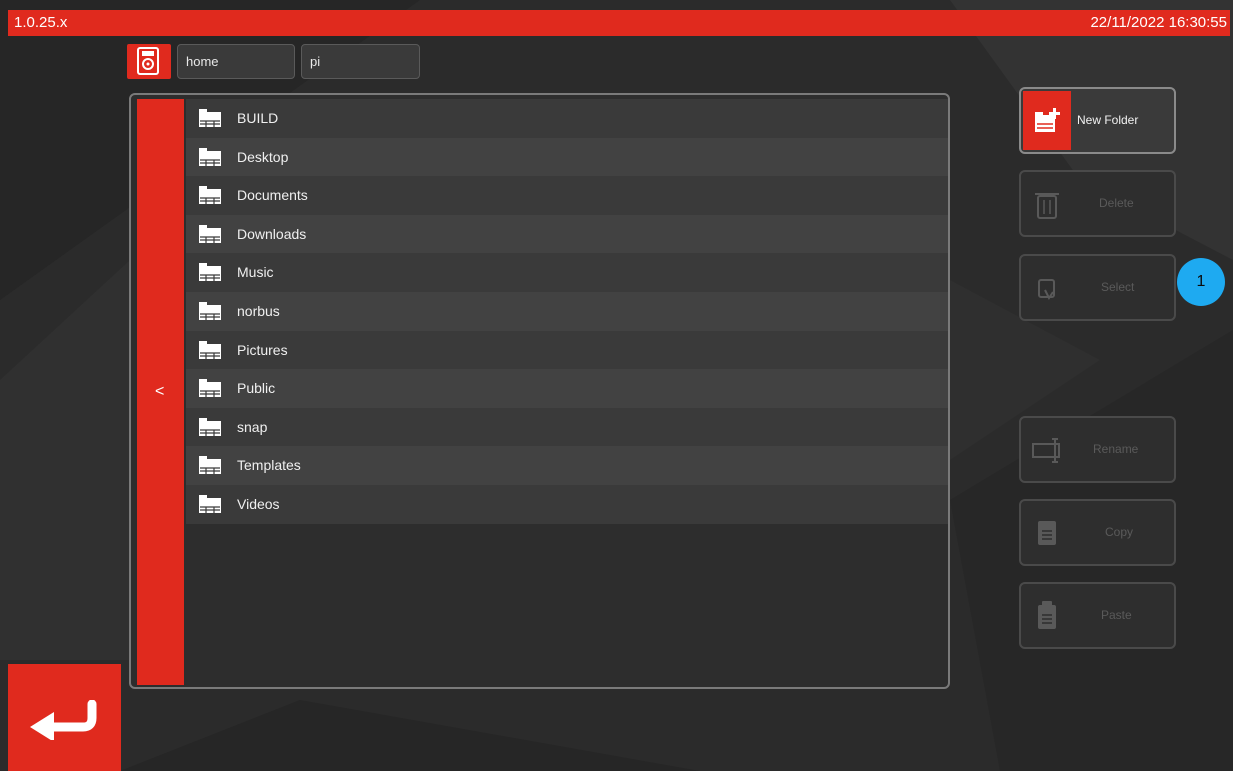 Image resolution: width=1233 pixels, height=771 pixels. I want to click on breadcrumb-item-home: home, so click(236, 61).